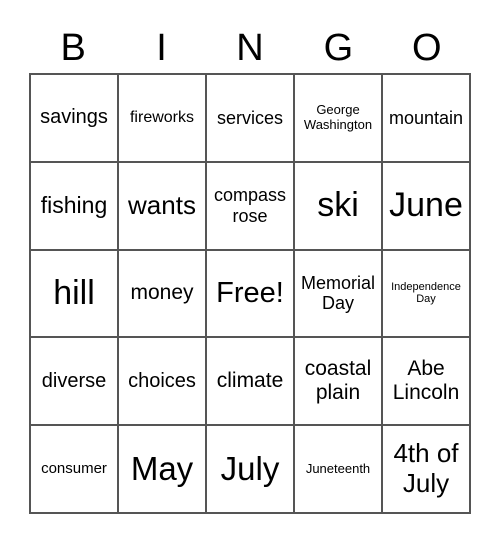 The height and width of the screenshot is (544, 500). What do you see at coordinates (73, 48) in the screenshot?
I see `header-letter-b: B` at bounding box center [73, 48].